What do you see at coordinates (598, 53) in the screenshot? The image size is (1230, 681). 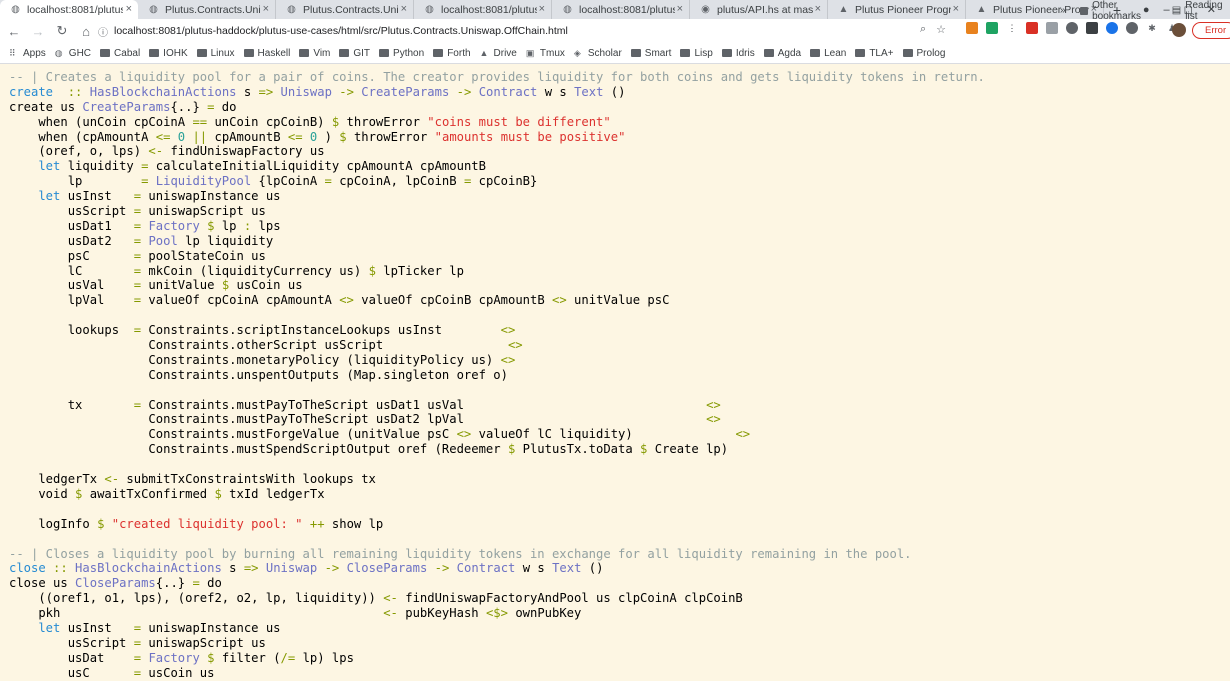 I see `bookmark-scholar: ◈ Scholar` at bounding box center [598, 53].